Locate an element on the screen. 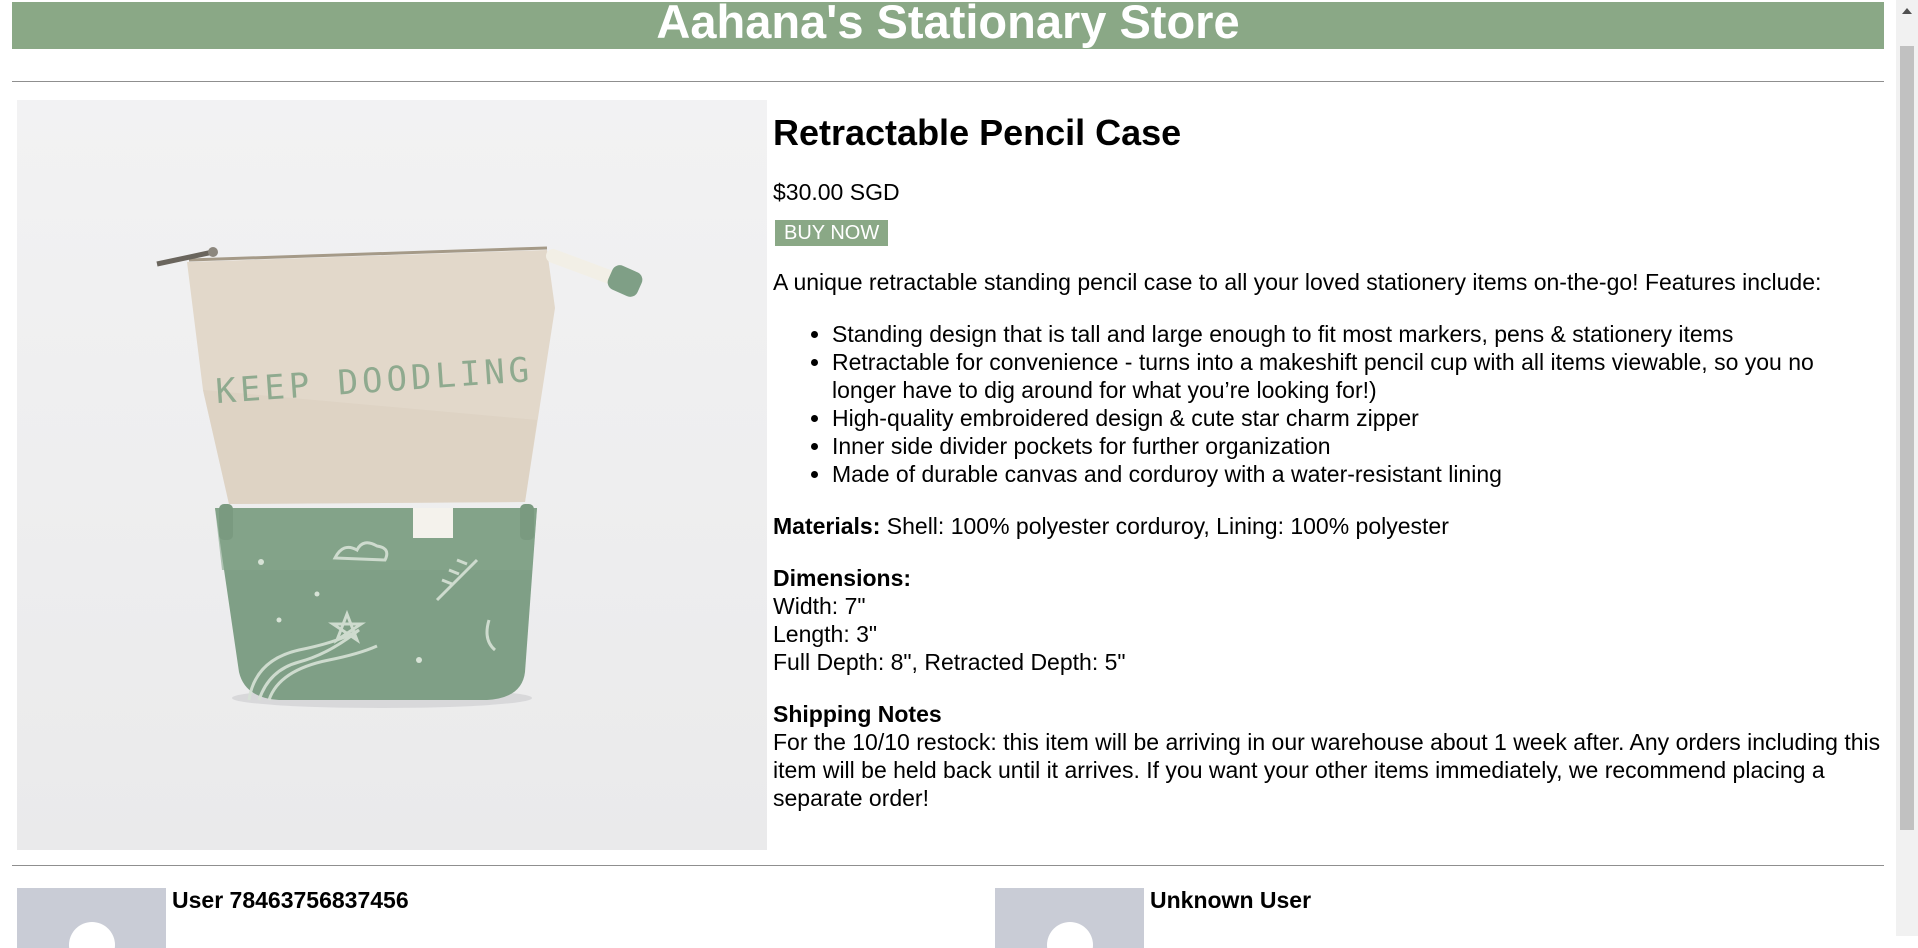 The image size is (1918, 948). dimension-depth: Full Depth: 8", Retracted Depth: 5" is located at coordinates (949, 662).